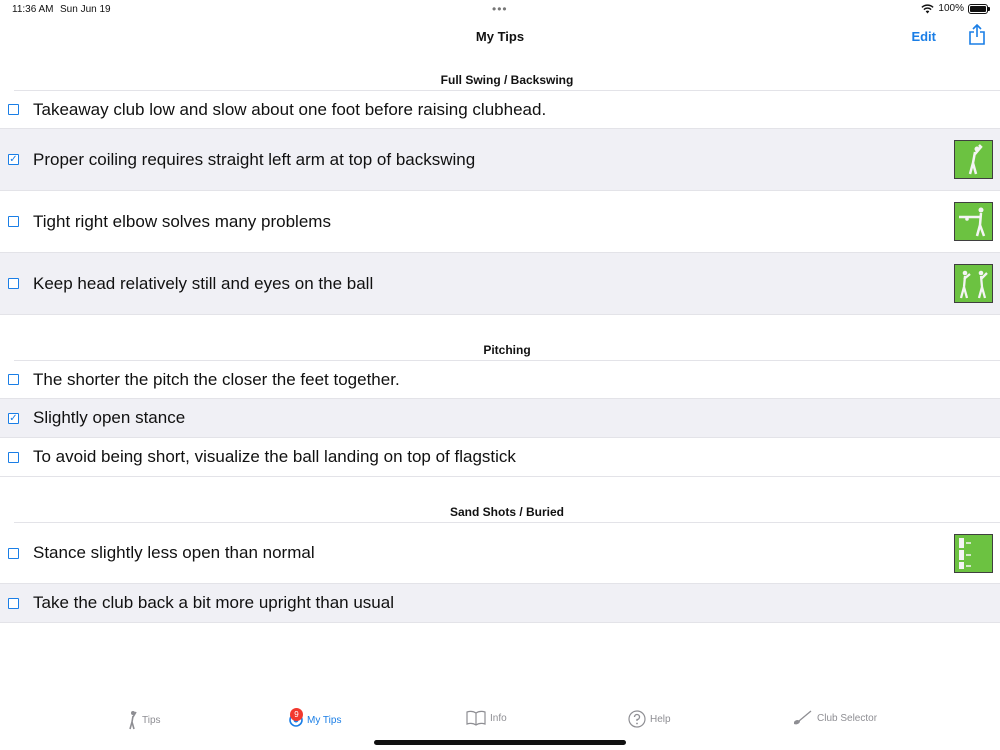 Image resolution: width=1000 pixels, height=750 pixels. I want to click on tip-row: Stance slightly less open than normal, so click(500, 553).